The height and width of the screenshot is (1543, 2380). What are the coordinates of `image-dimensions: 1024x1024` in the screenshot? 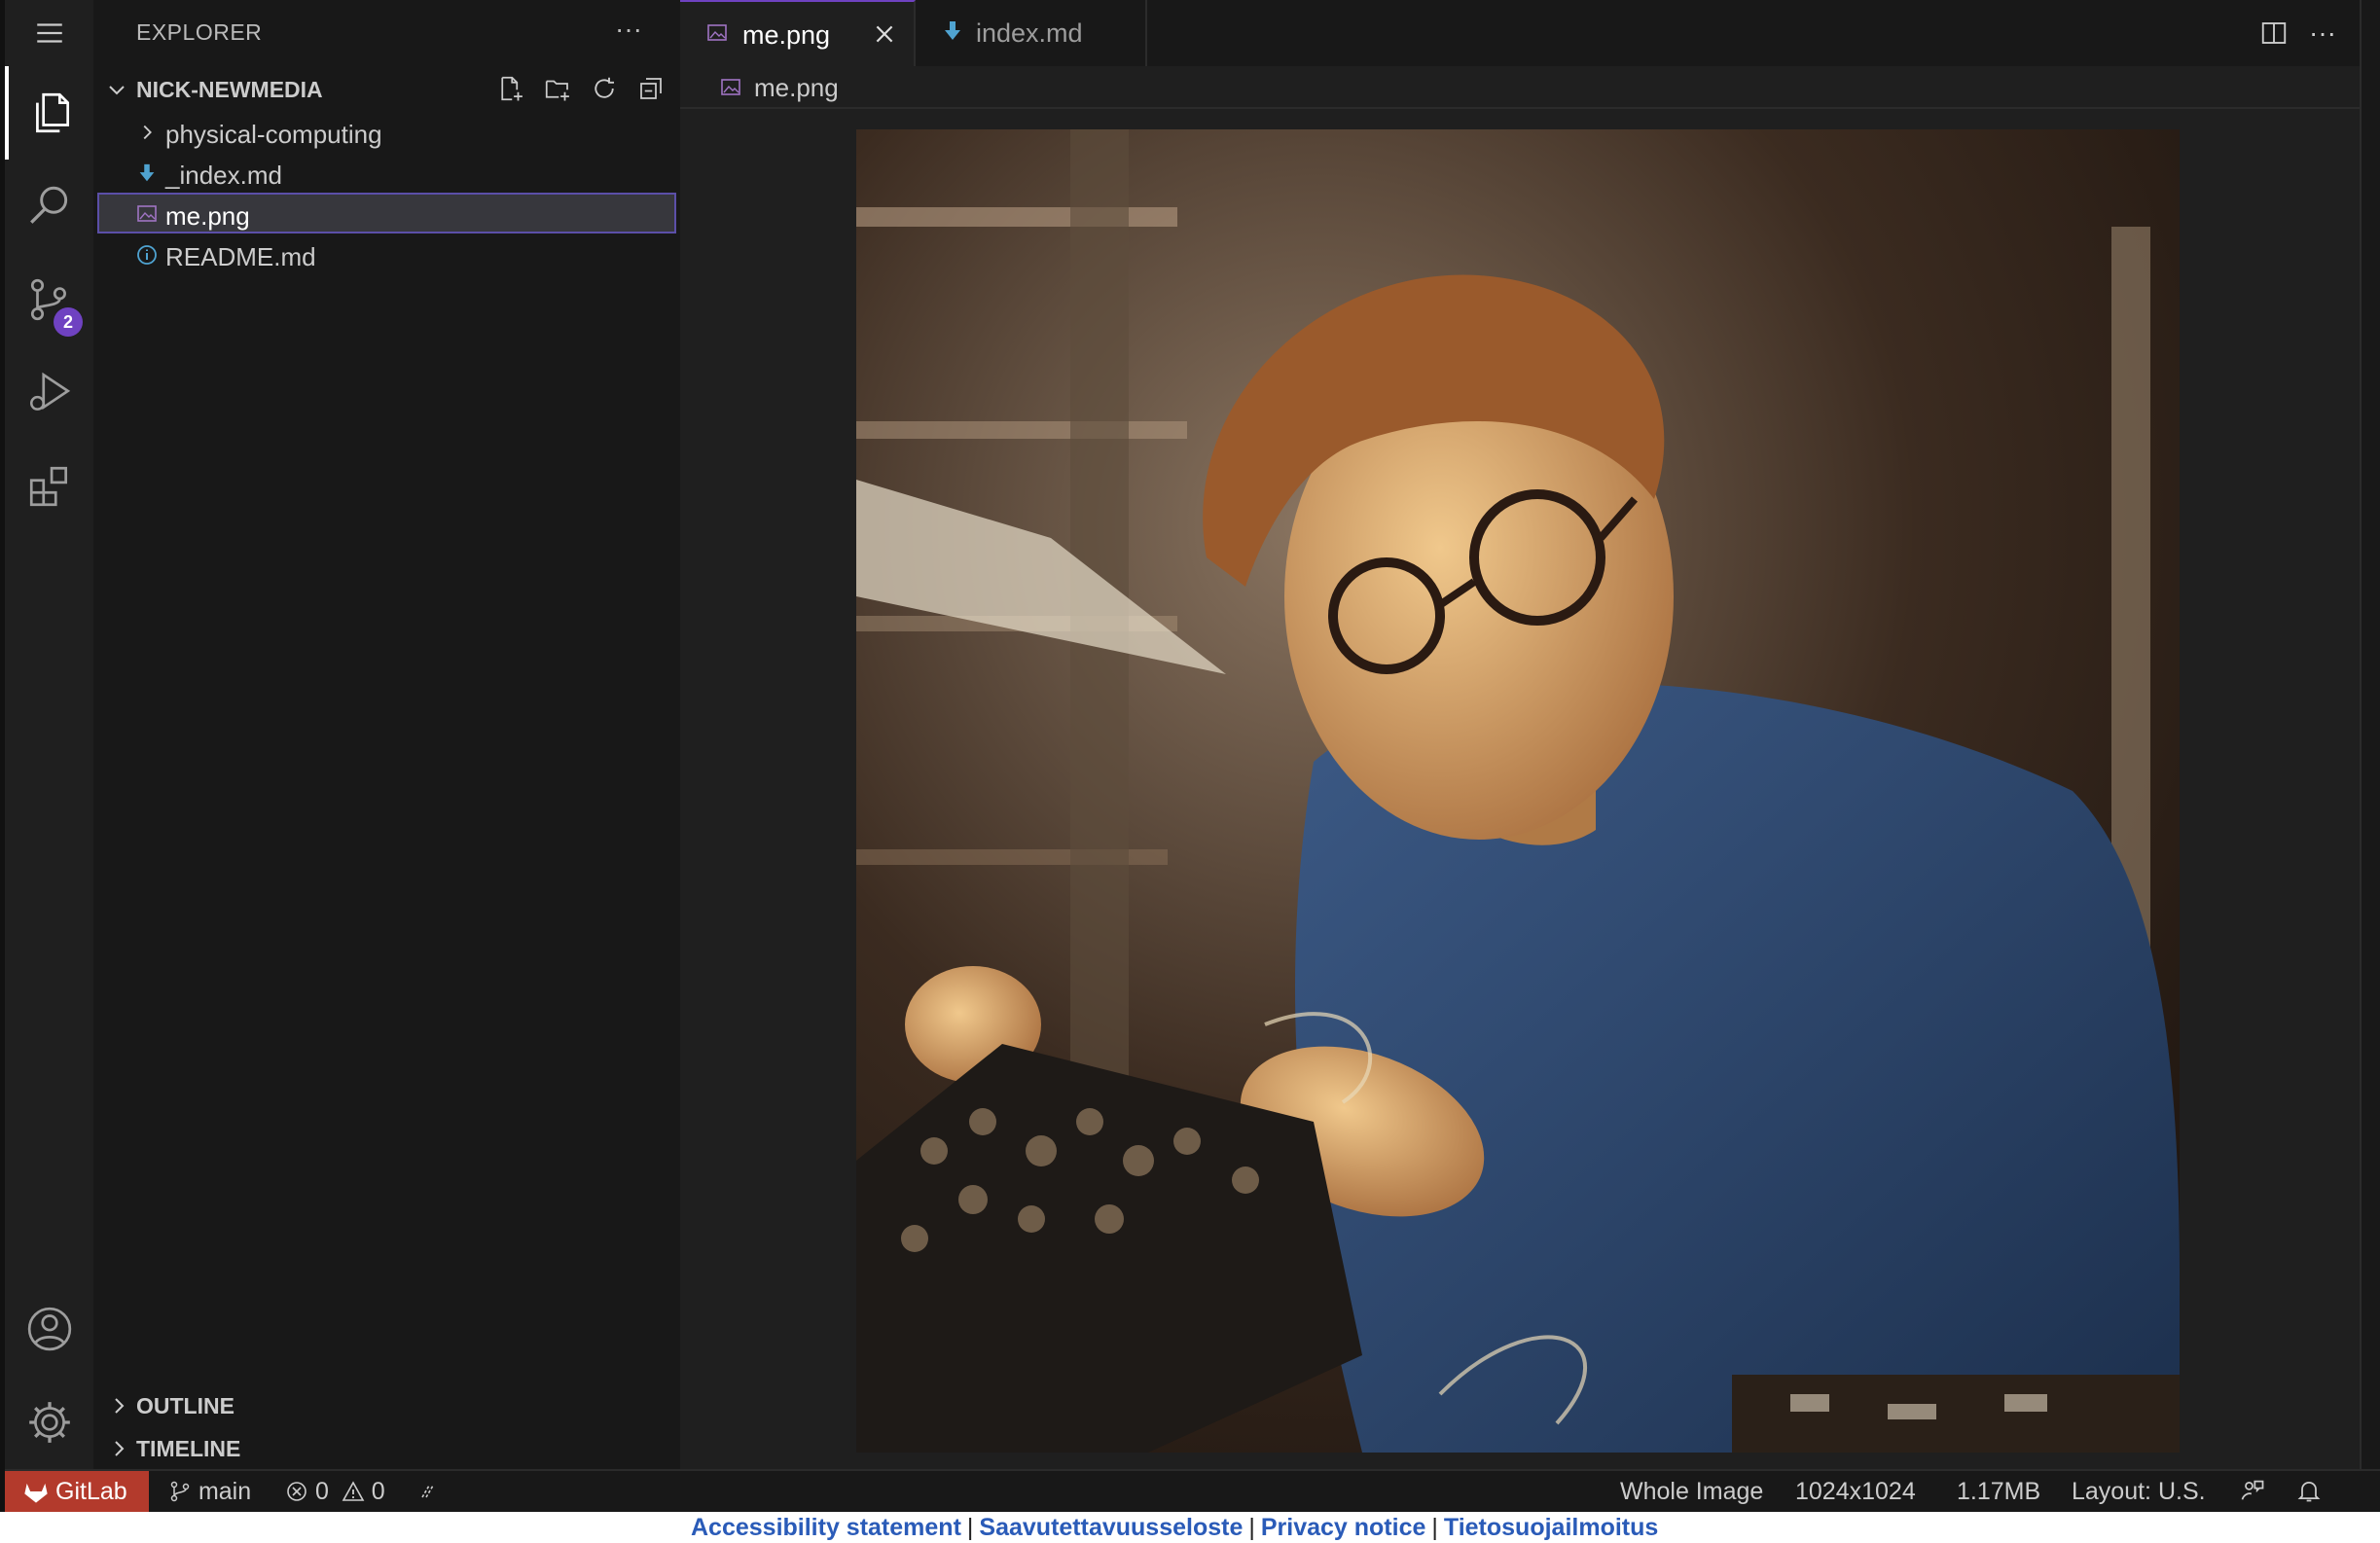 It's located at (1855, 1491).